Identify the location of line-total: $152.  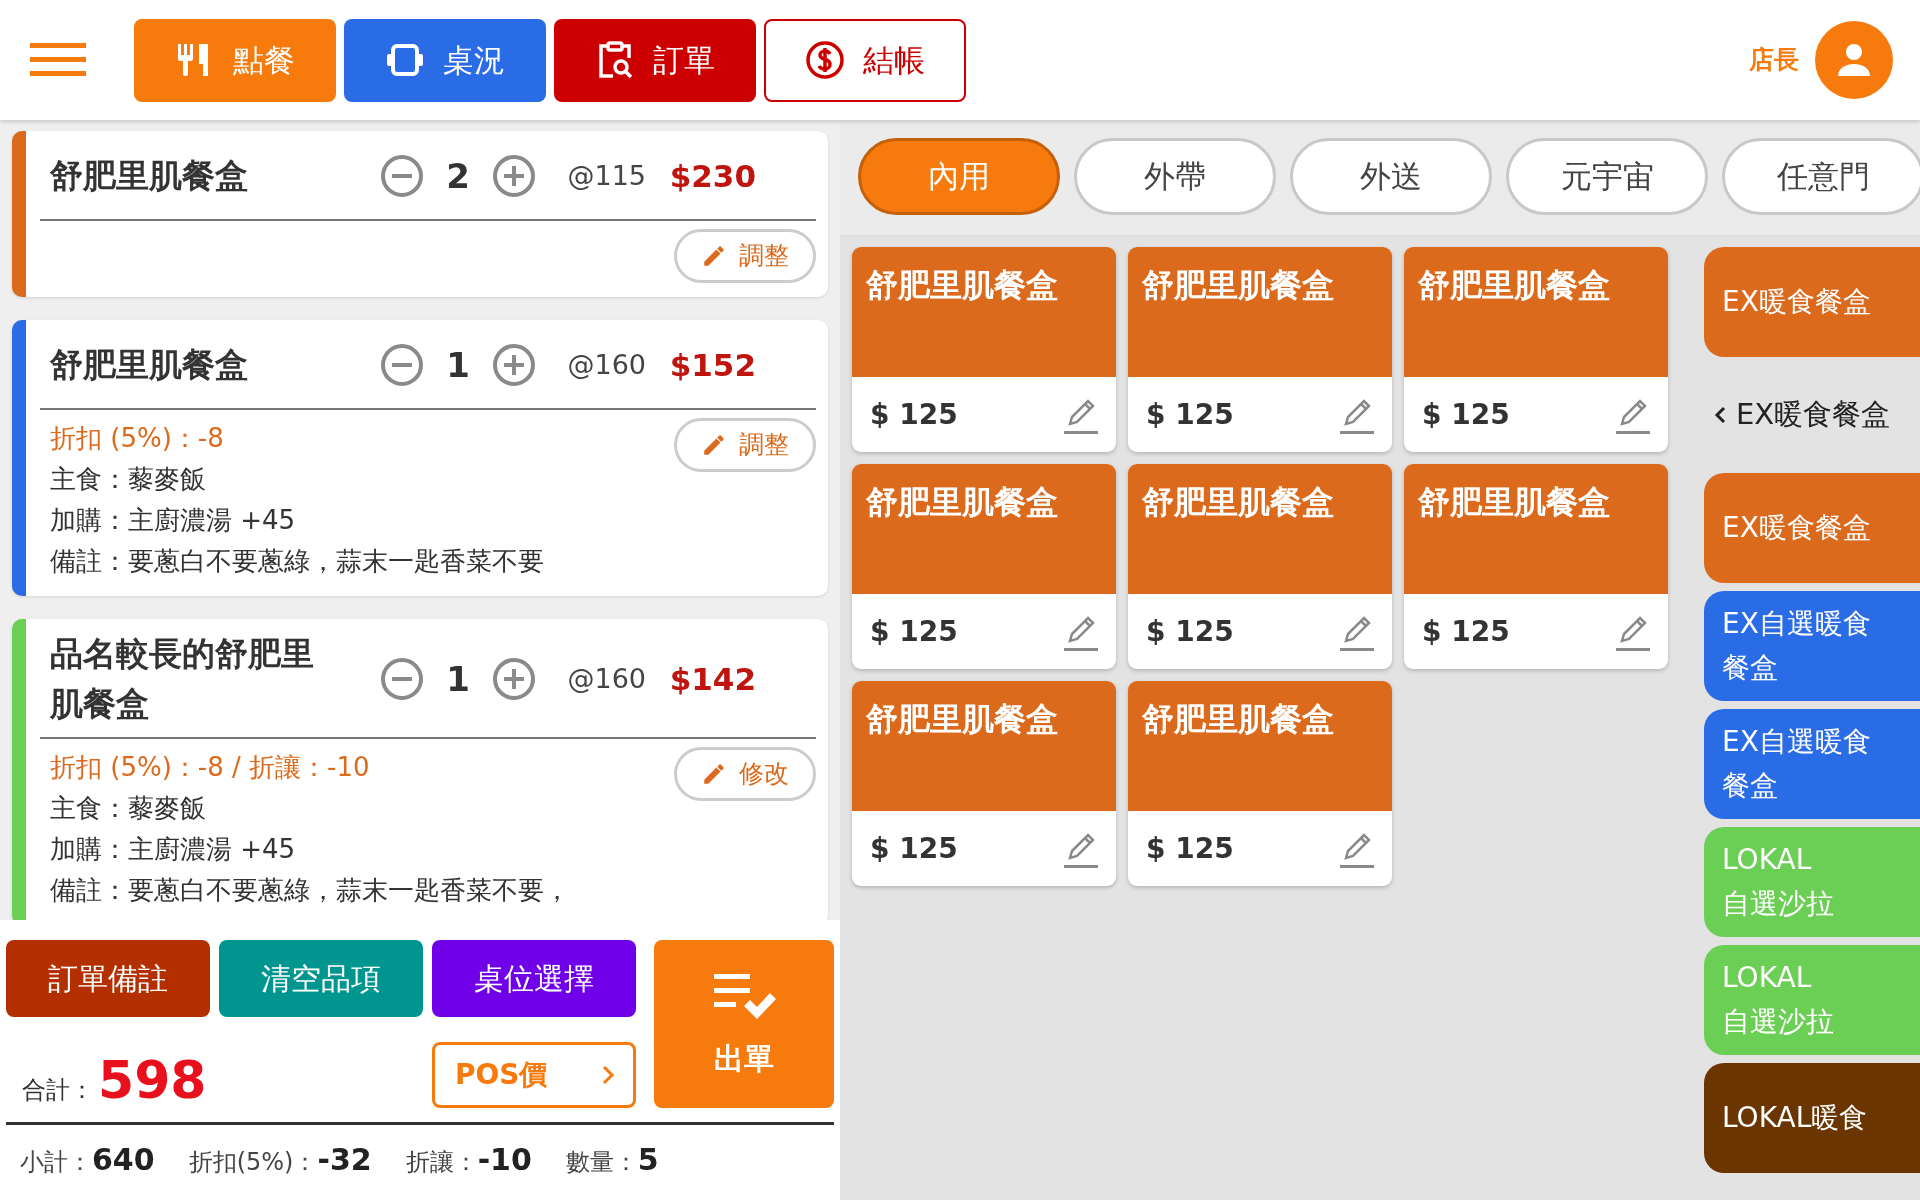
(712, 365).